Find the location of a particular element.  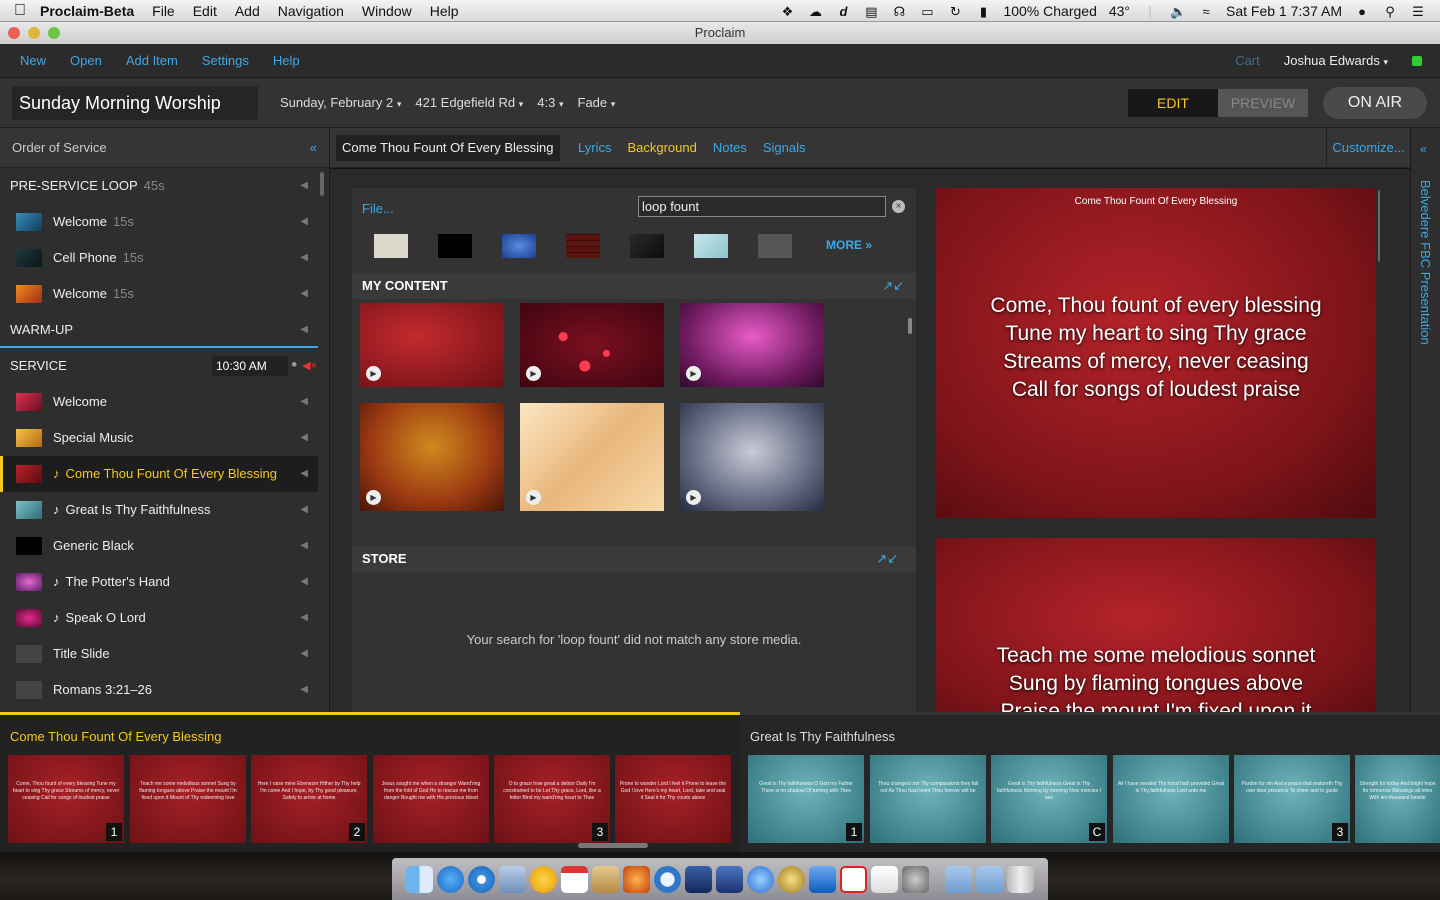

list-item: Title Slide ◀ is located at coordinates (159, 654).